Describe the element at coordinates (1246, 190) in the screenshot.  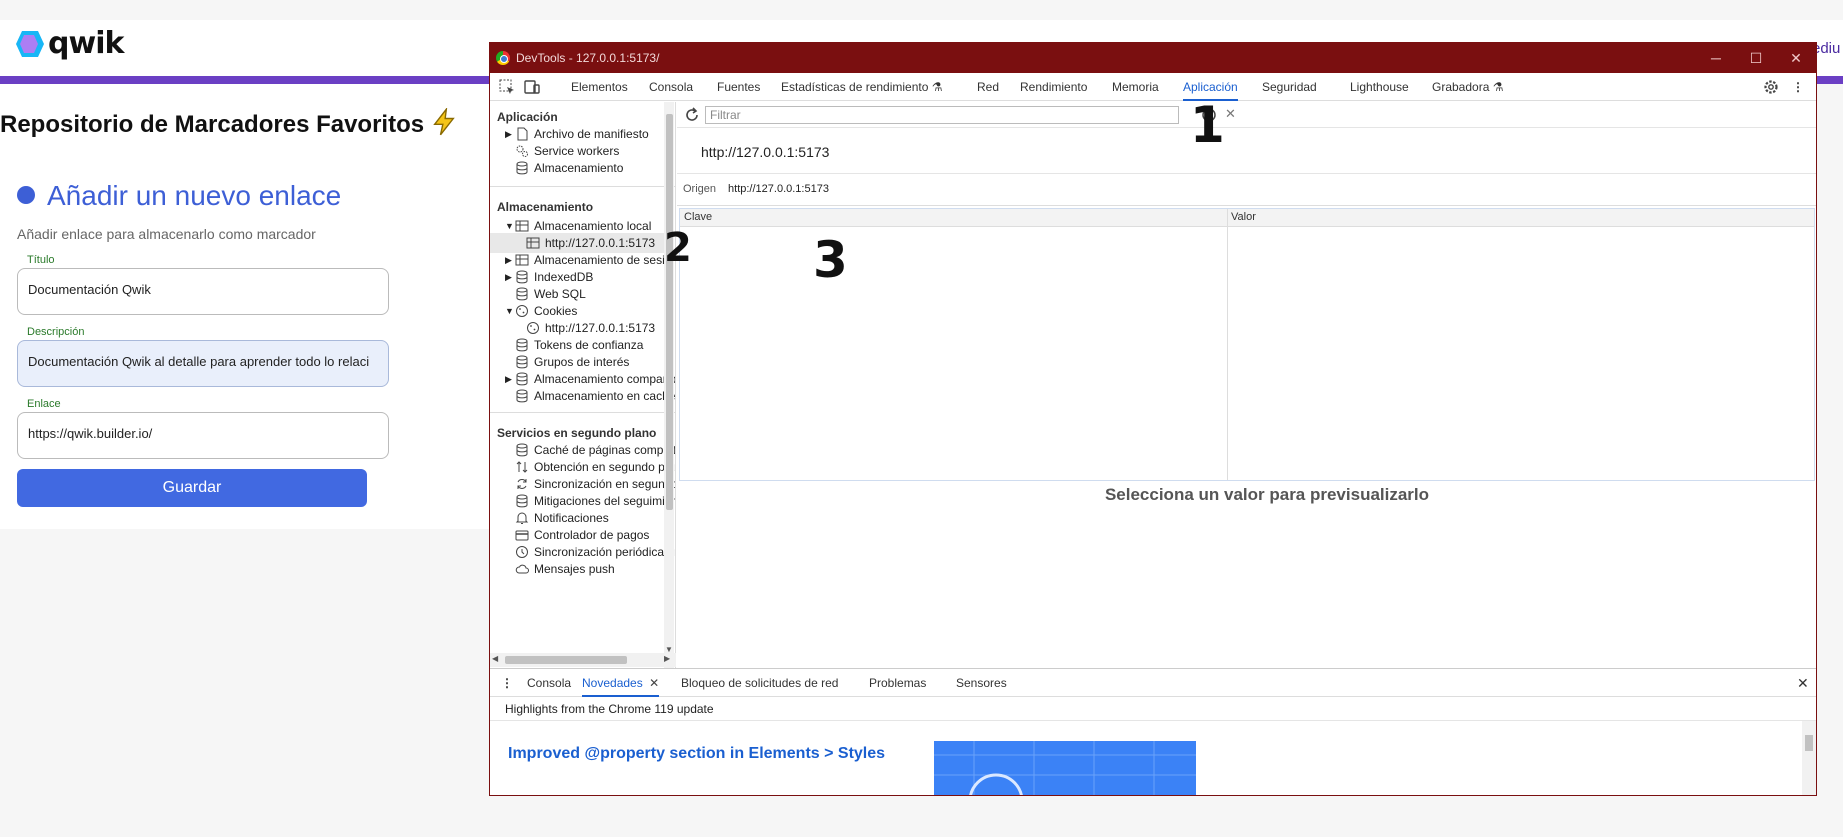
I see `origin-row: Origen http://127.0.0.1:5173` at that location.